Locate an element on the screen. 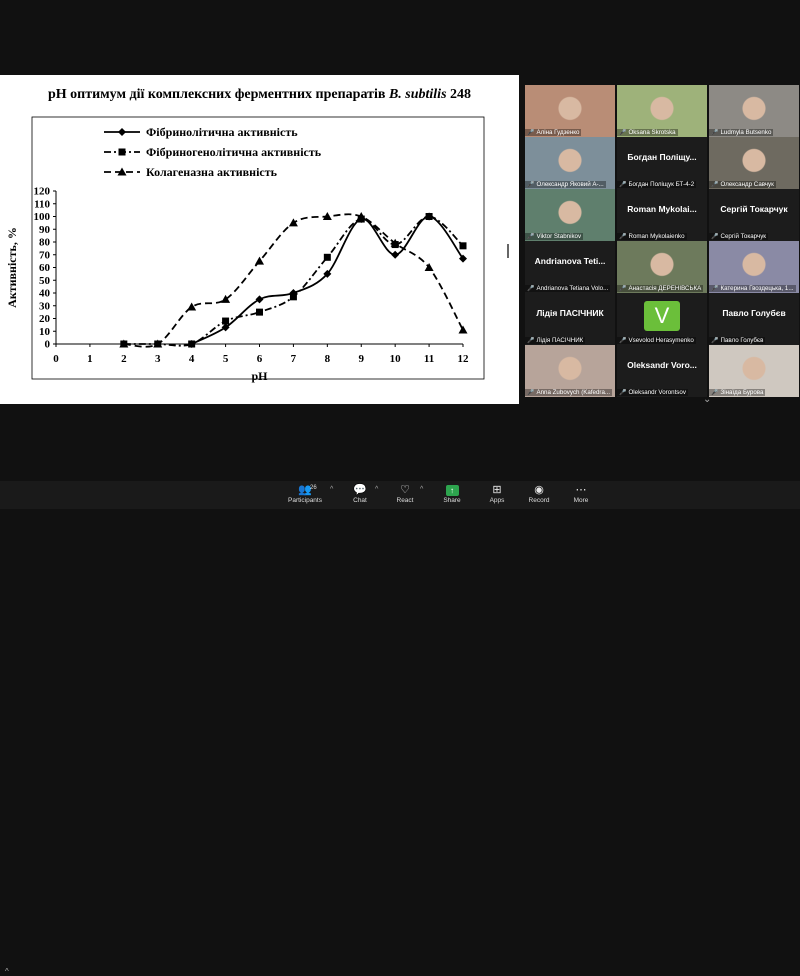 The height and width of the screenshot is (976, 800). splitter-handle is located at coordinates (508, 251).